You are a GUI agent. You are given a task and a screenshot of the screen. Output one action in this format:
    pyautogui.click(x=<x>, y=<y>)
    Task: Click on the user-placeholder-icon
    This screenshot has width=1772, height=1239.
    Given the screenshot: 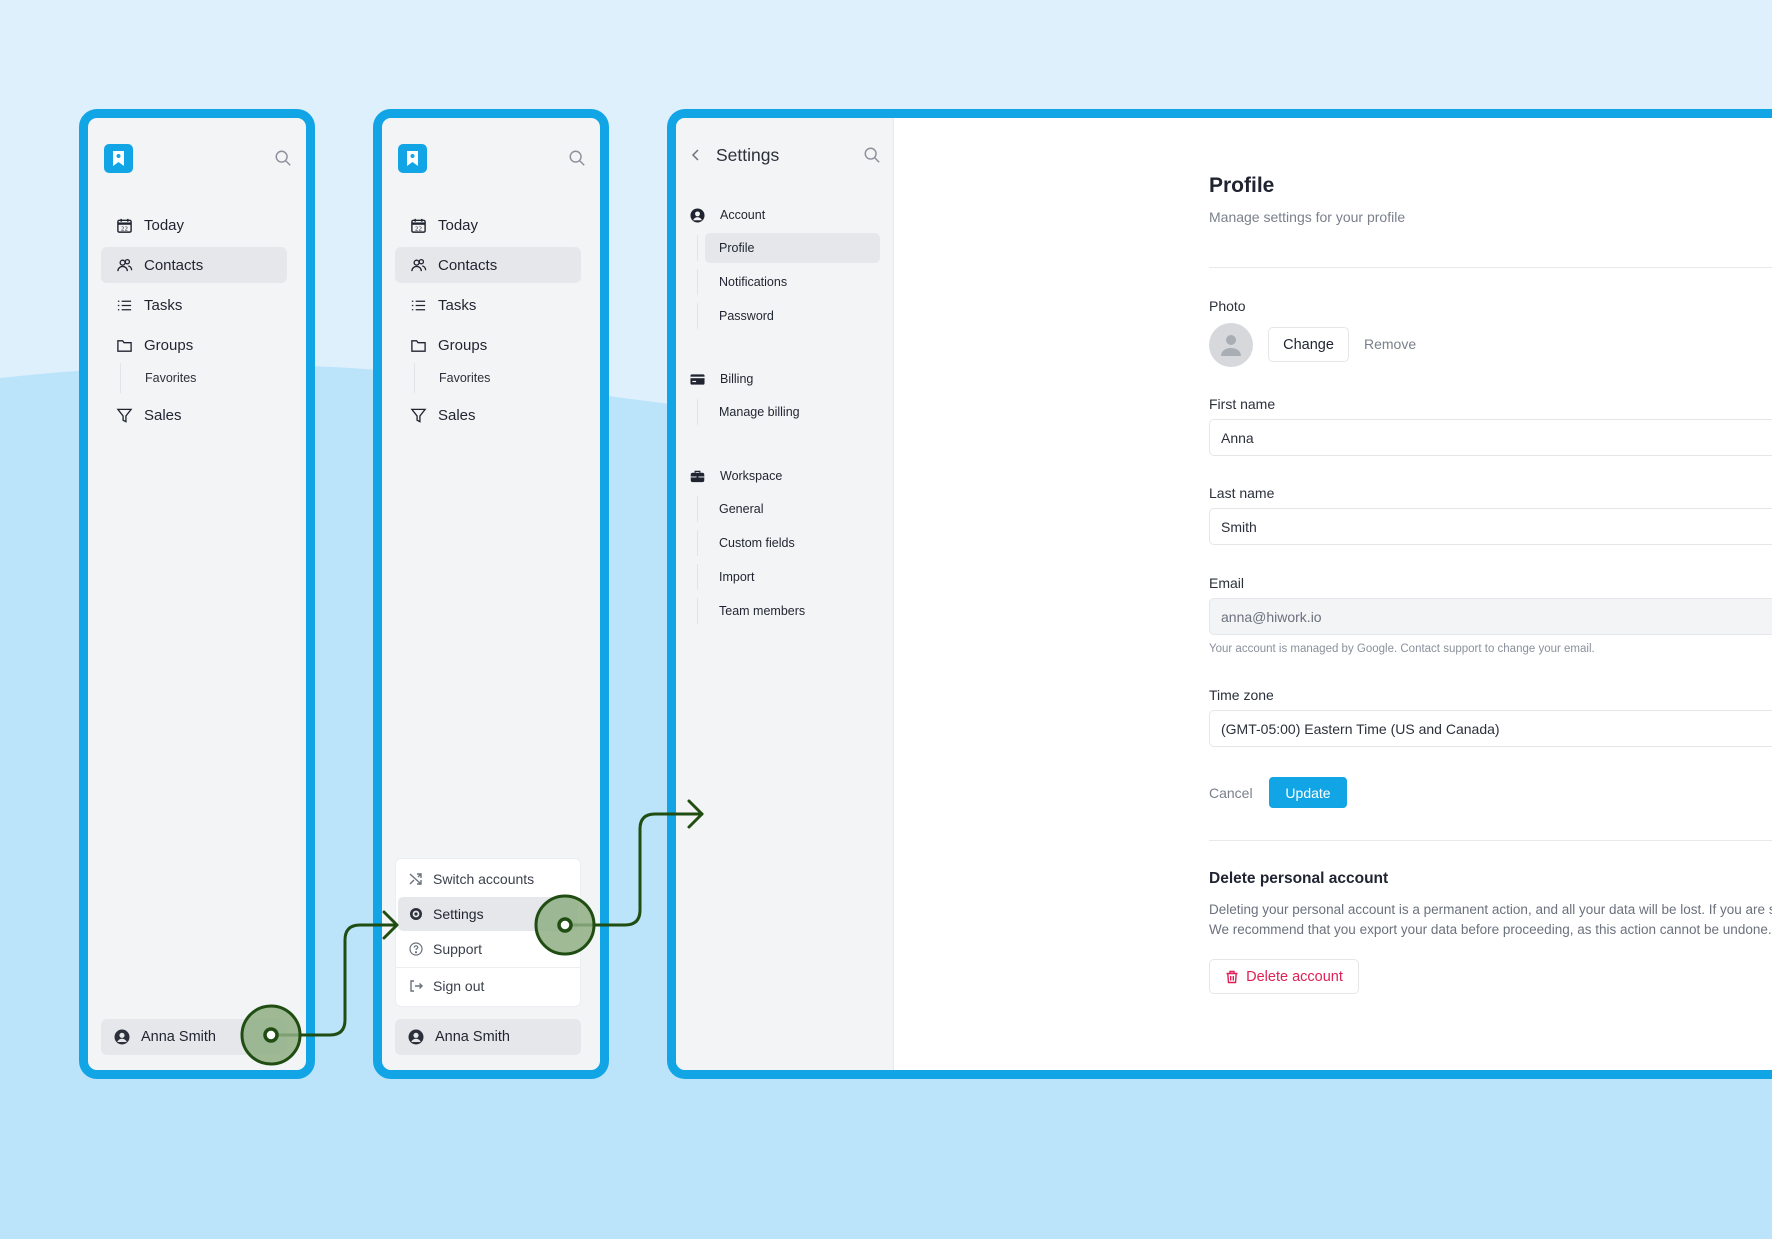 What is the action you would take?
    pyautogui.click(x=1231, y=345)
    